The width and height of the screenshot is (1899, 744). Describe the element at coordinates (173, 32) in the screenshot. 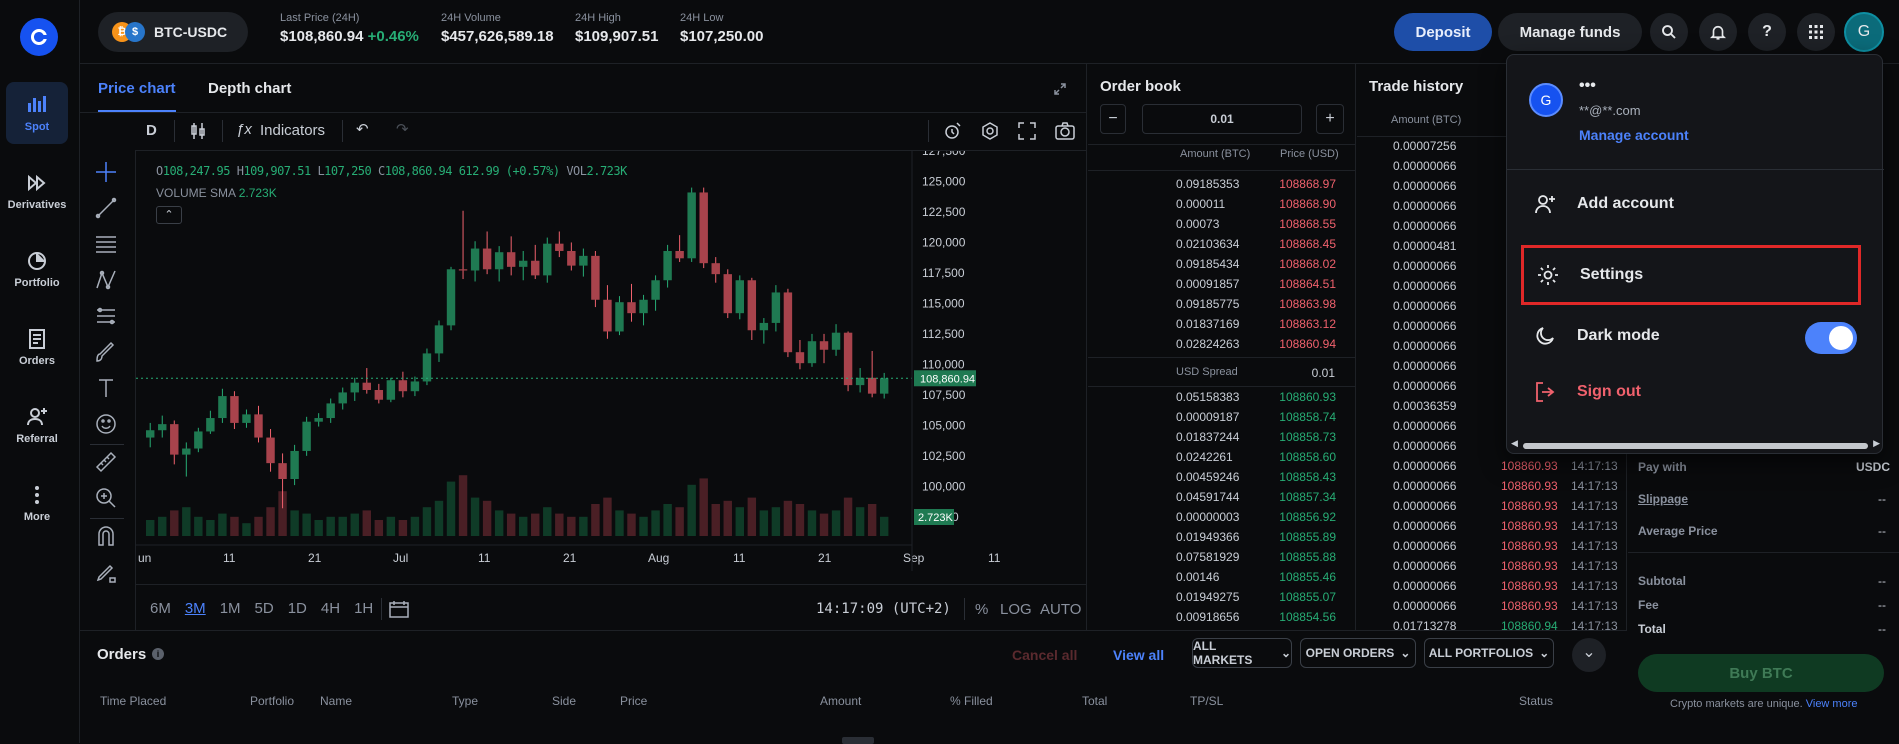

I see `pair-selector: ₿ $ BTC-USDC` at that location.